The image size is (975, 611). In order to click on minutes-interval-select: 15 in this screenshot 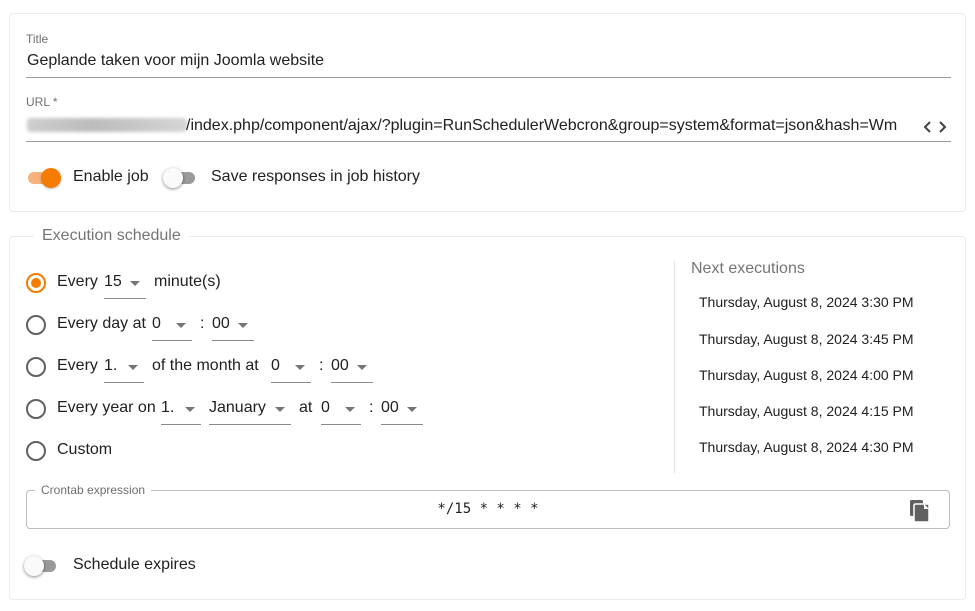, I will do `click(125, 286)`.